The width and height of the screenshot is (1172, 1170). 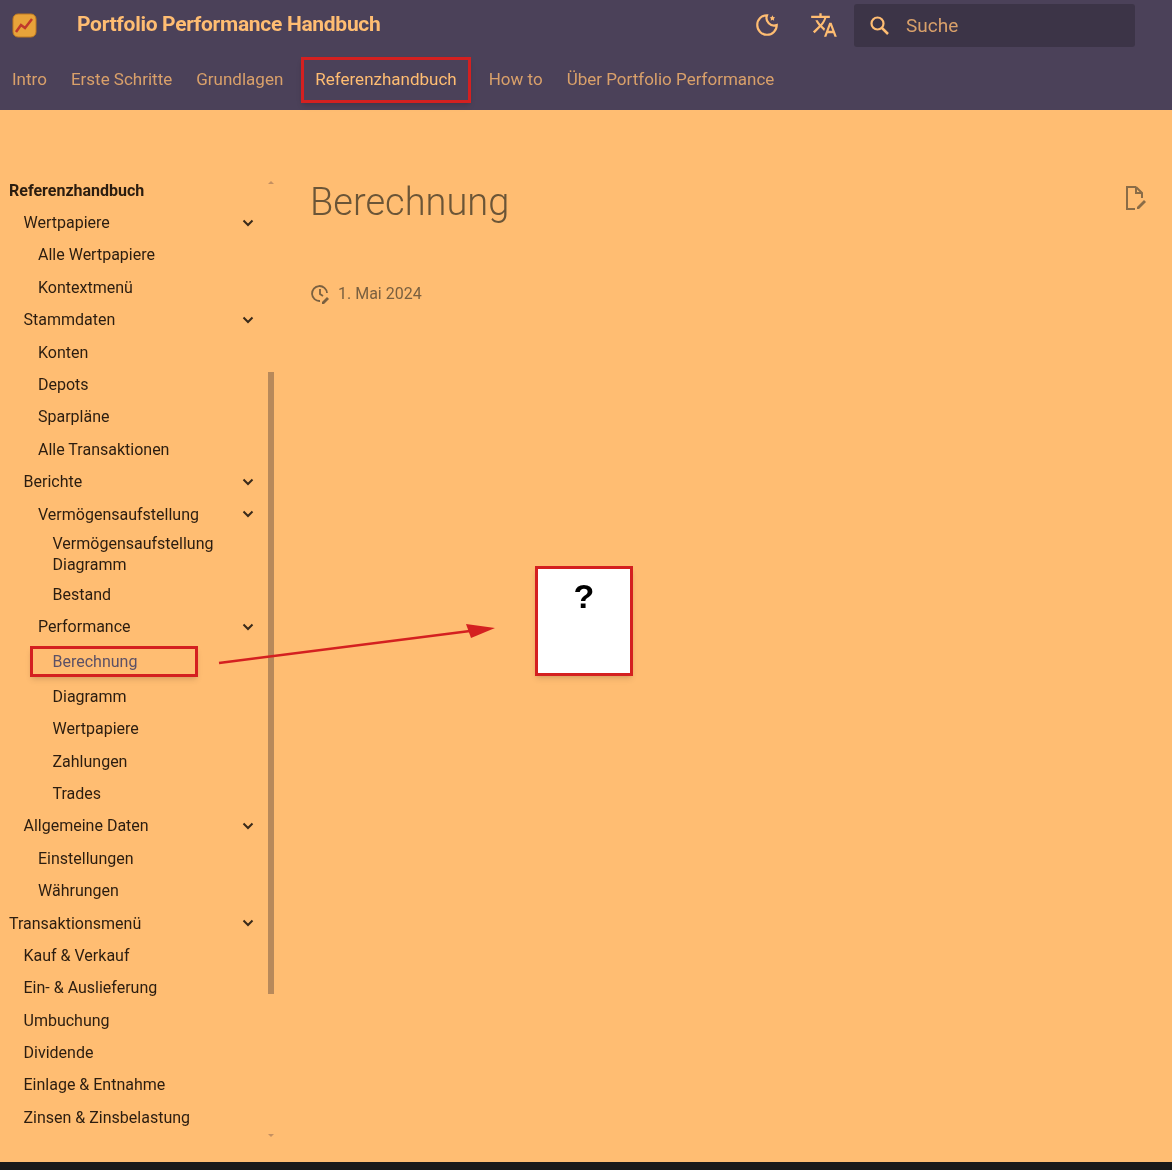 I want to click on nav-tab: Intro, so click(x=29, y=80).